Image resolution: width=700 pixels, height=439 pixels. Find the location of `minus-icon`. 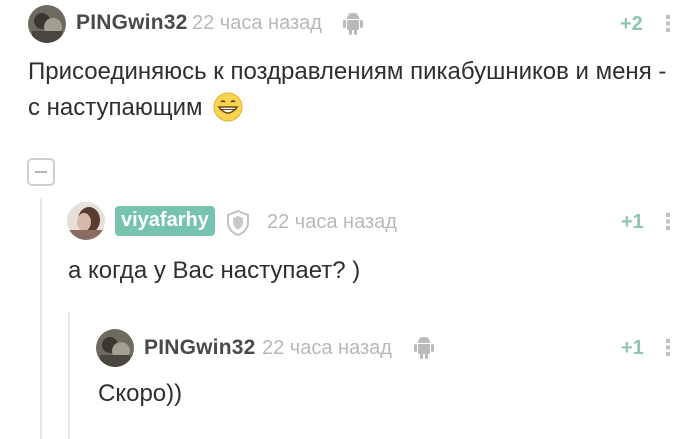

minus-icon is located at coordinates (41, 172).